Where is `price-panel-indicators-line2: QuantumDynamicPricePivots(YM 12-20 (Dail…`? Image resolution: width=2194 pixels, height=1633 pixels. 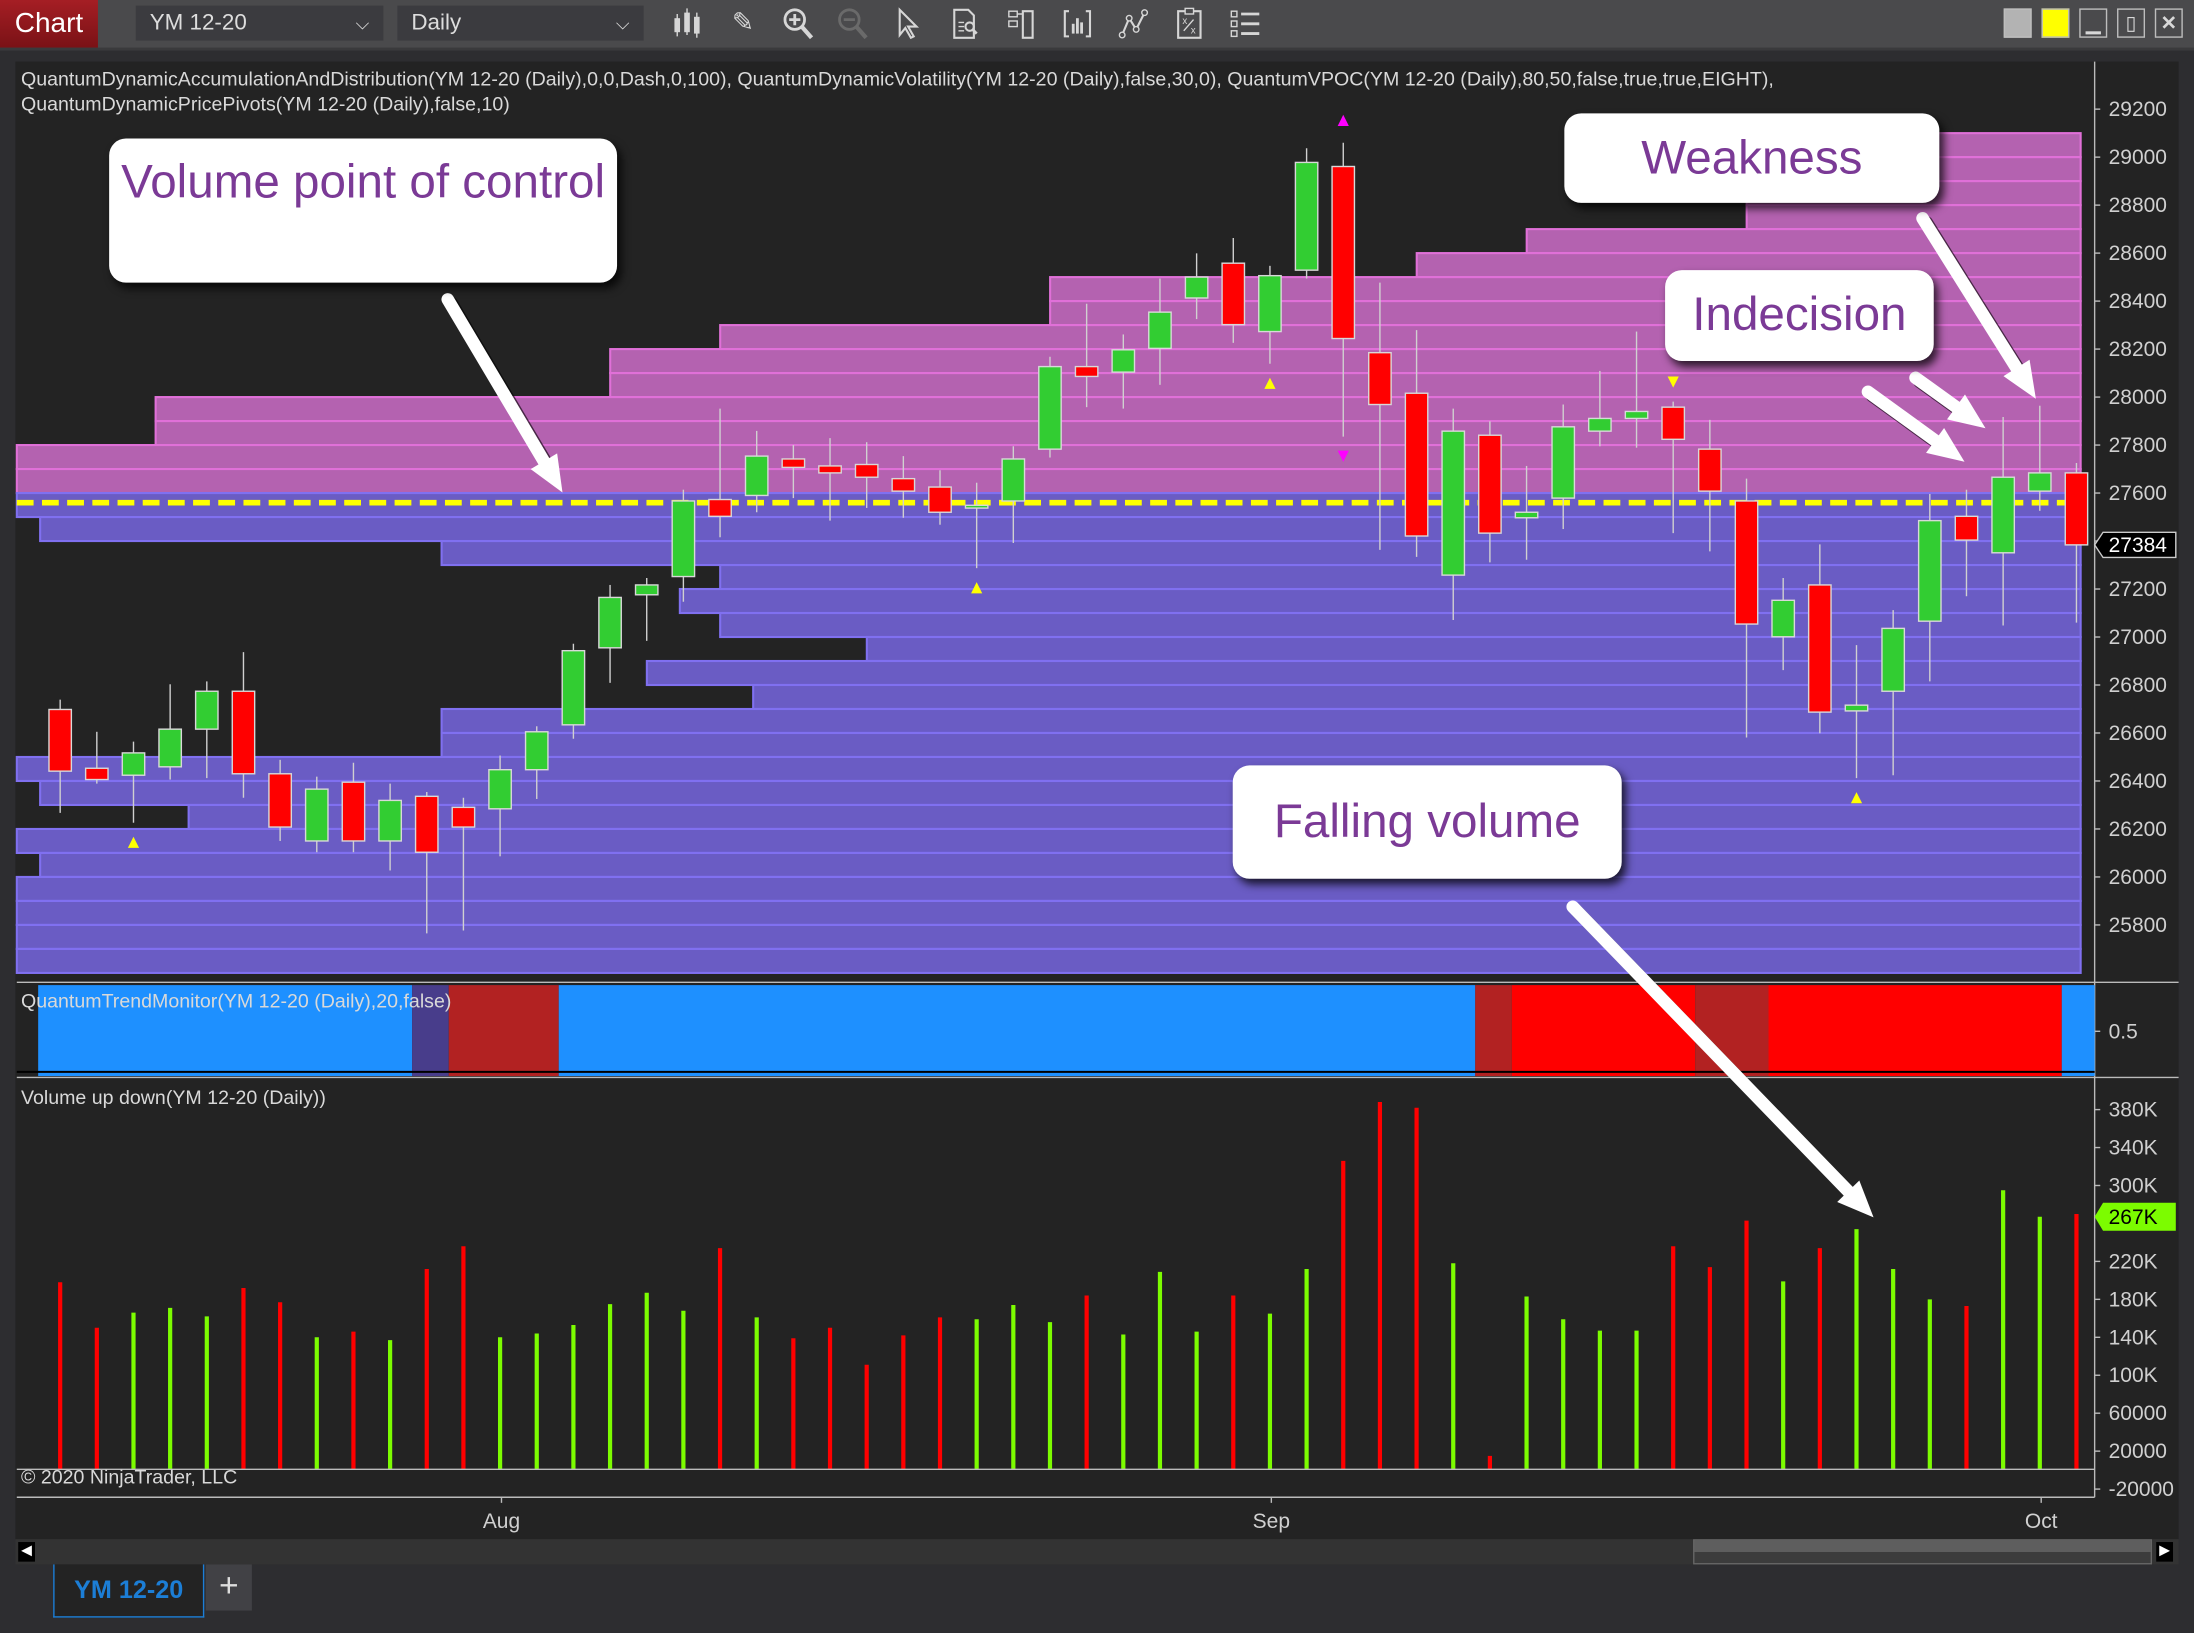
price-panel-indicators-line2: QuantumDynamicPricePivots(YM 12-20 (Dail… is located at coordinates (265, 103).